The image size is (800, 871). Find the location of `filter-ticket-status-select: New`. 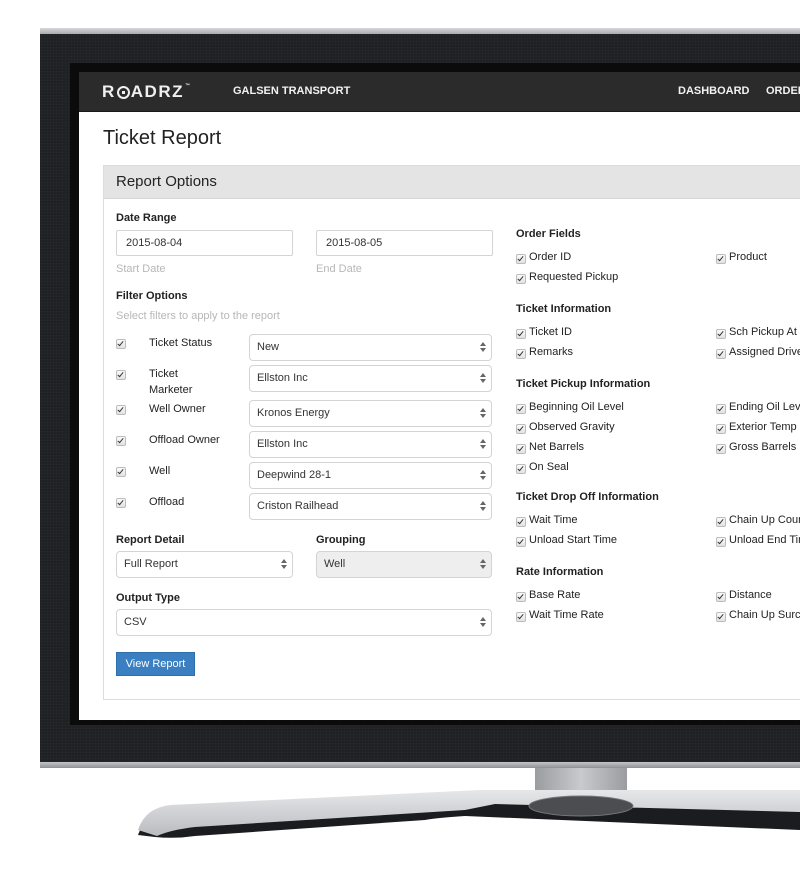

filter-ticket-status-select: New is located at coordinates (370, 347).